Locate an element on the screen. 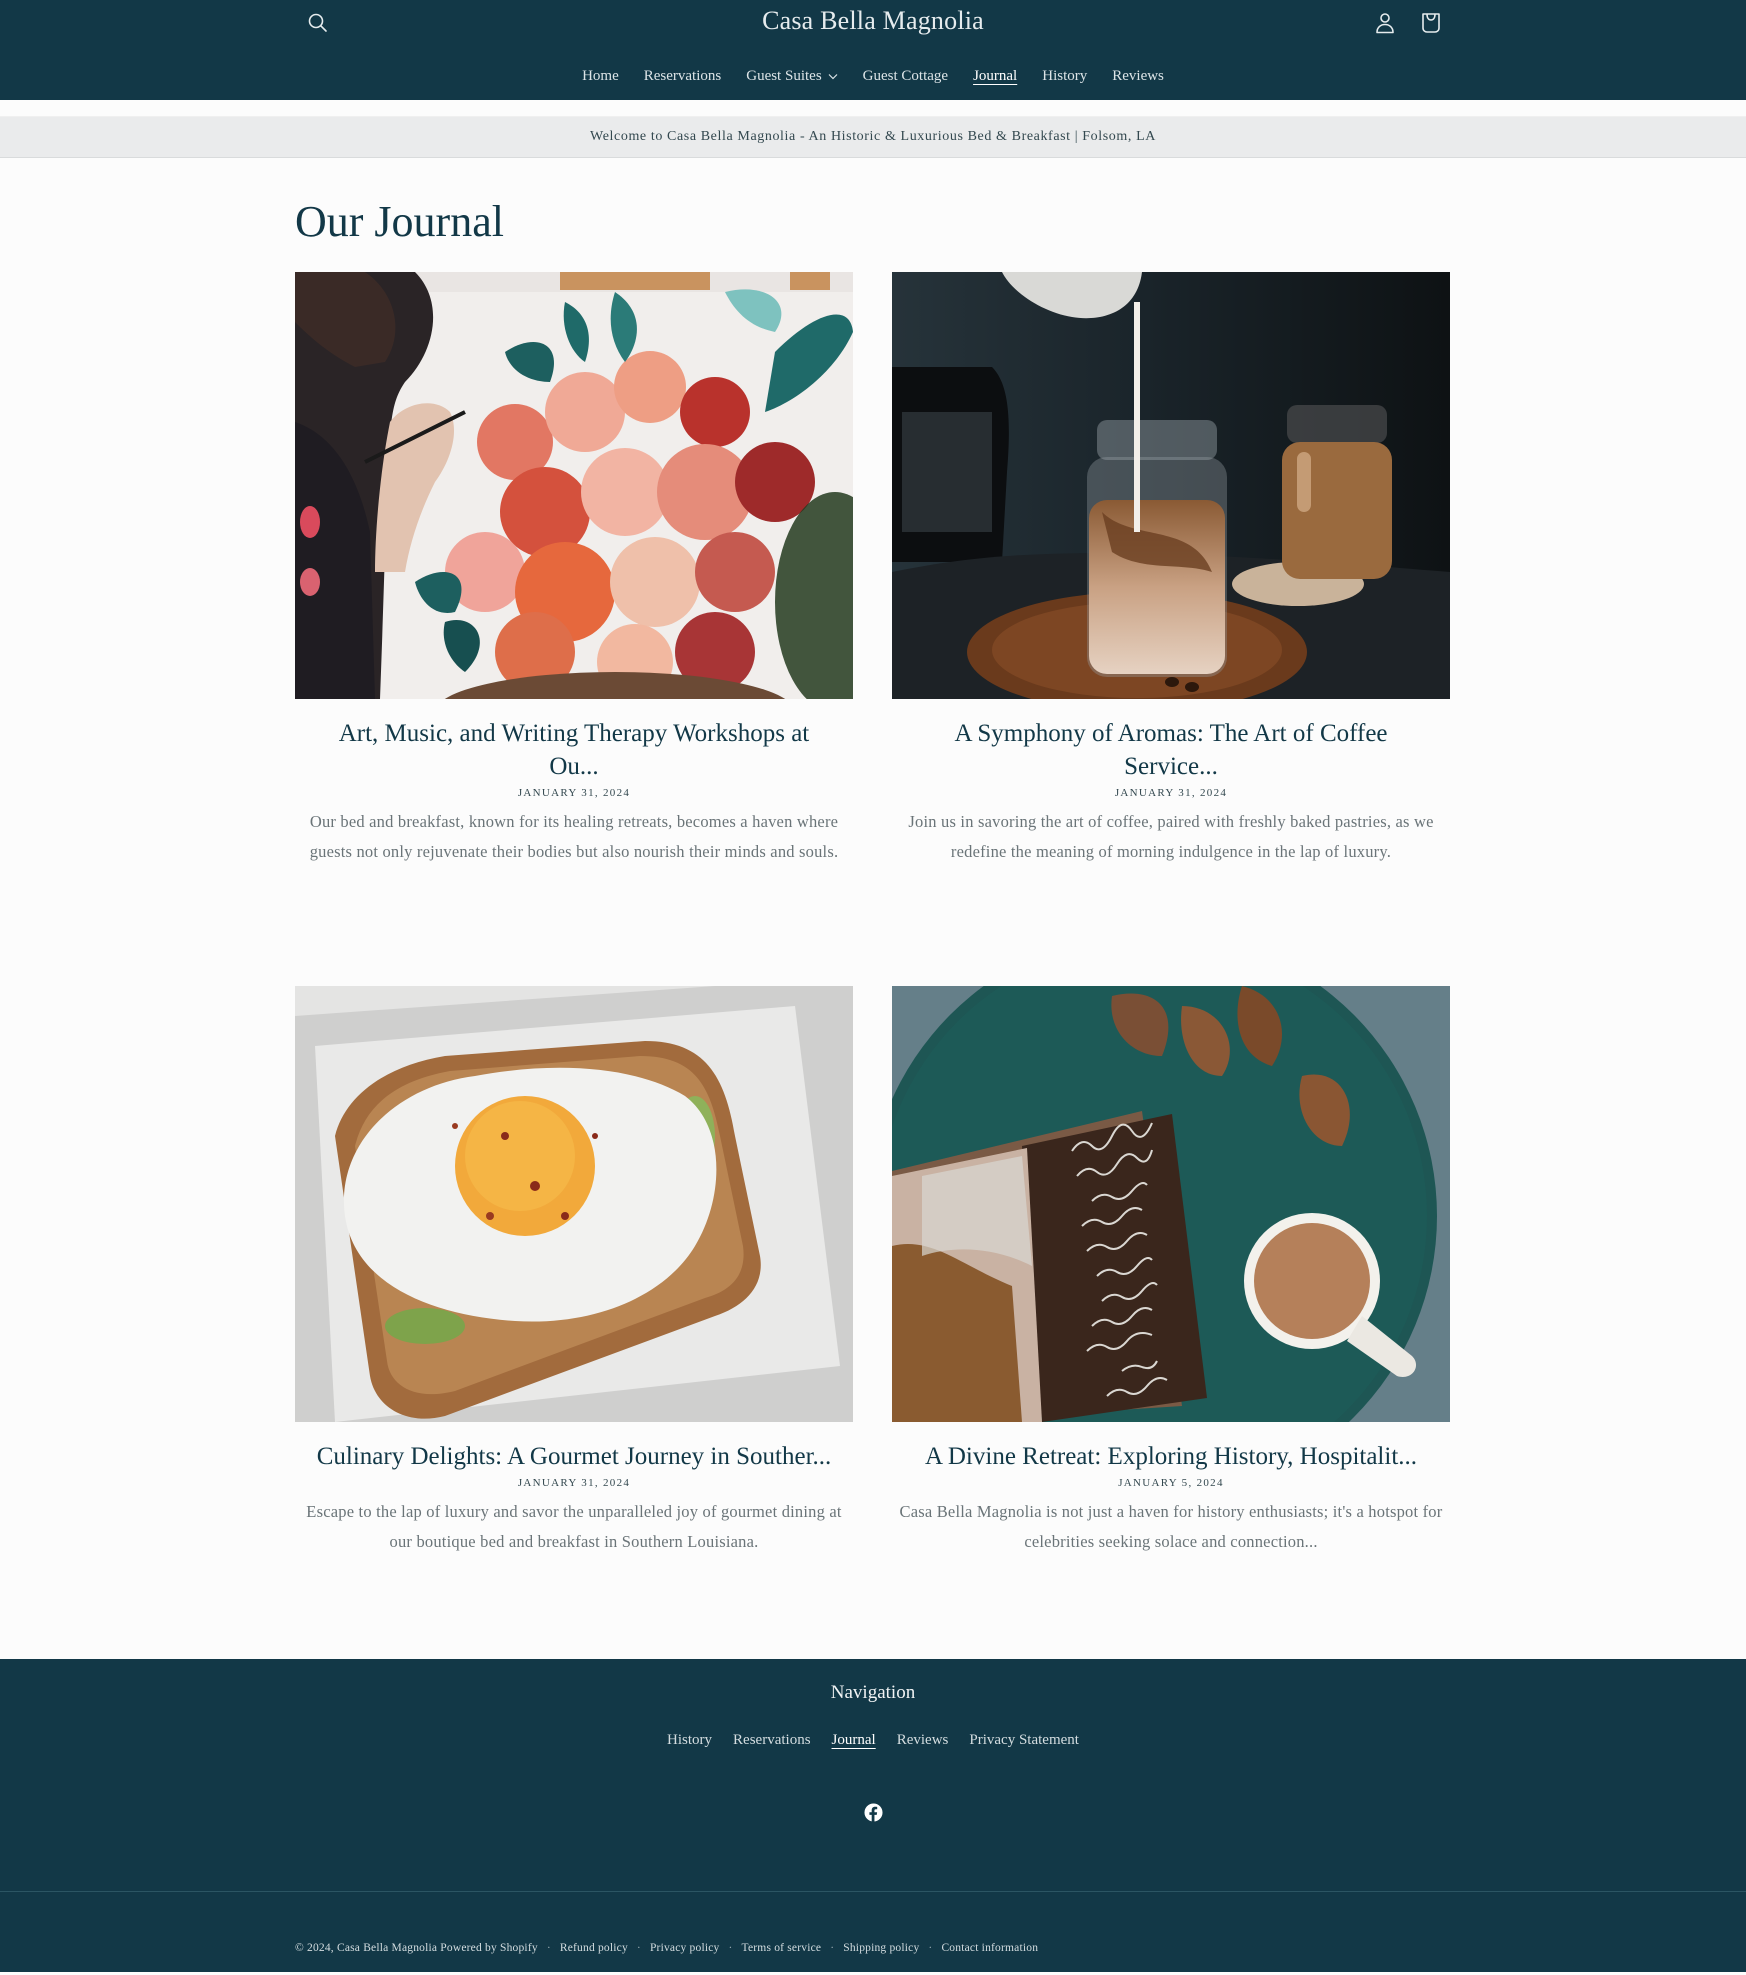  footer-divider is located at coordinates (873, 1891).